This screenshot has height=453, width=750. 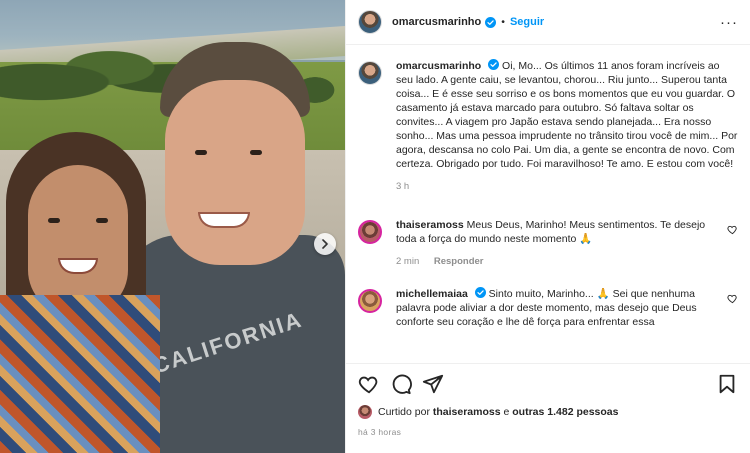 I want to click on share-button, so click(x=433, y=384).